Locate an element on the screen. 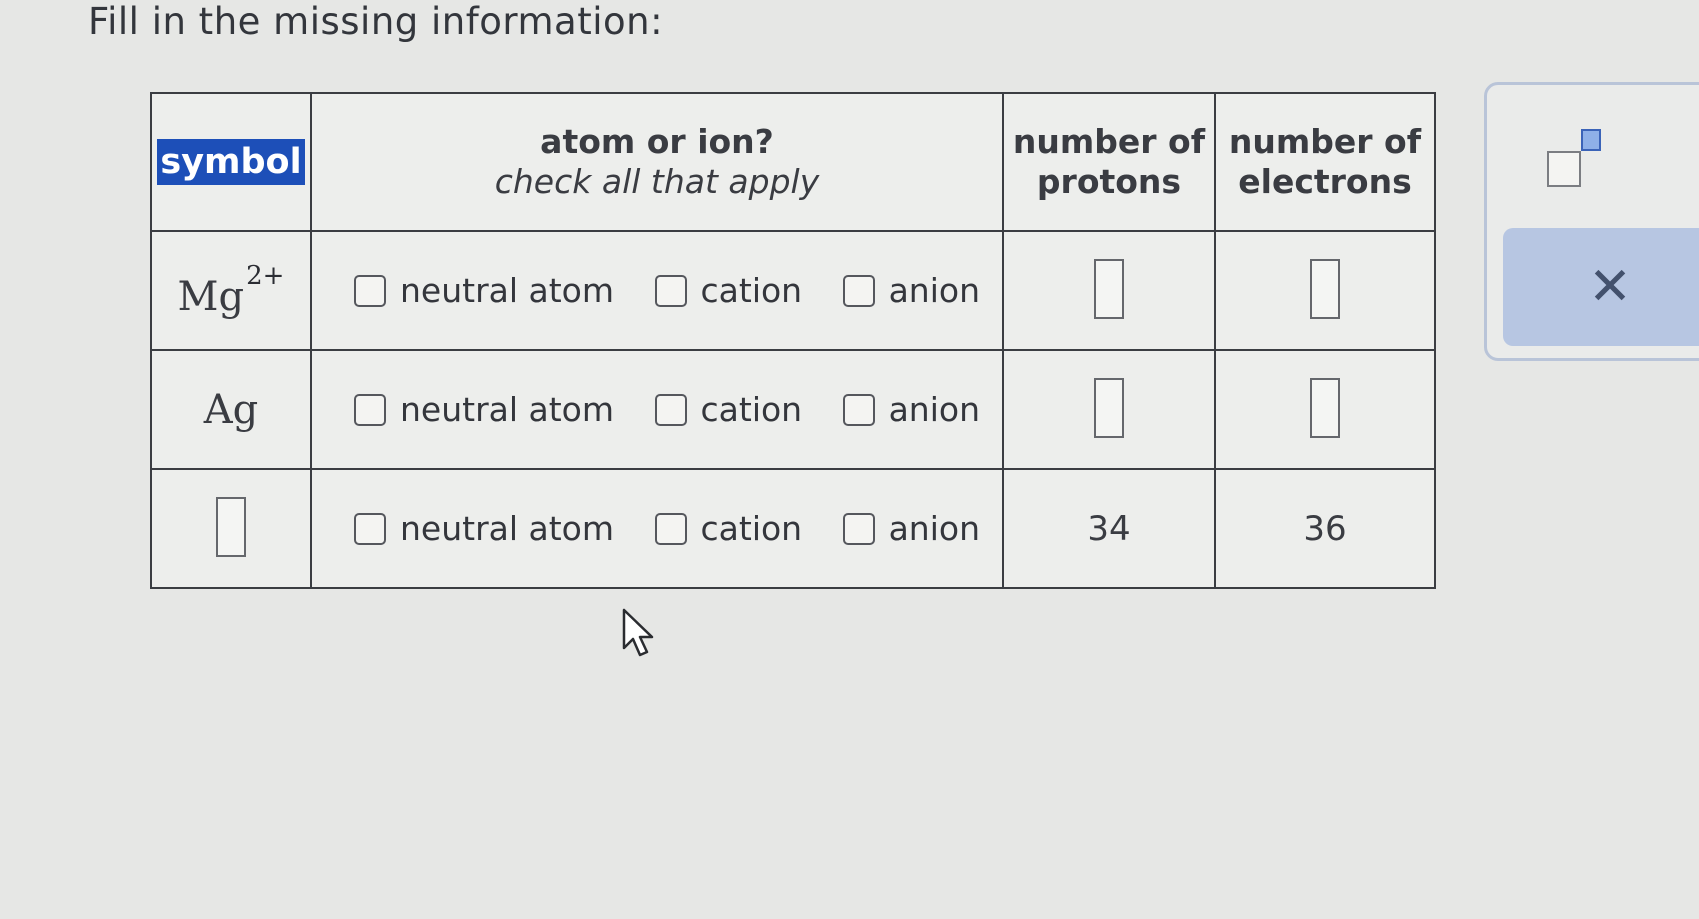 The width and height of the screenshot is (1699, 919). question-prompt: Fill in the missing information: is located at coordinates (376, 21).